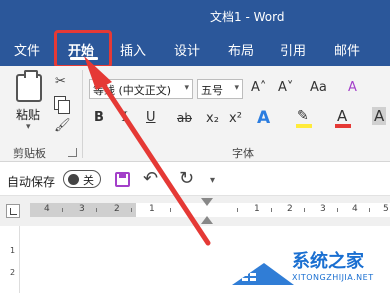 This screenshot has width=390, height=293. Describe the element at coordinates (195, 15) in the screenshot. I see `title-bar: 文档1 - Word` at that location.